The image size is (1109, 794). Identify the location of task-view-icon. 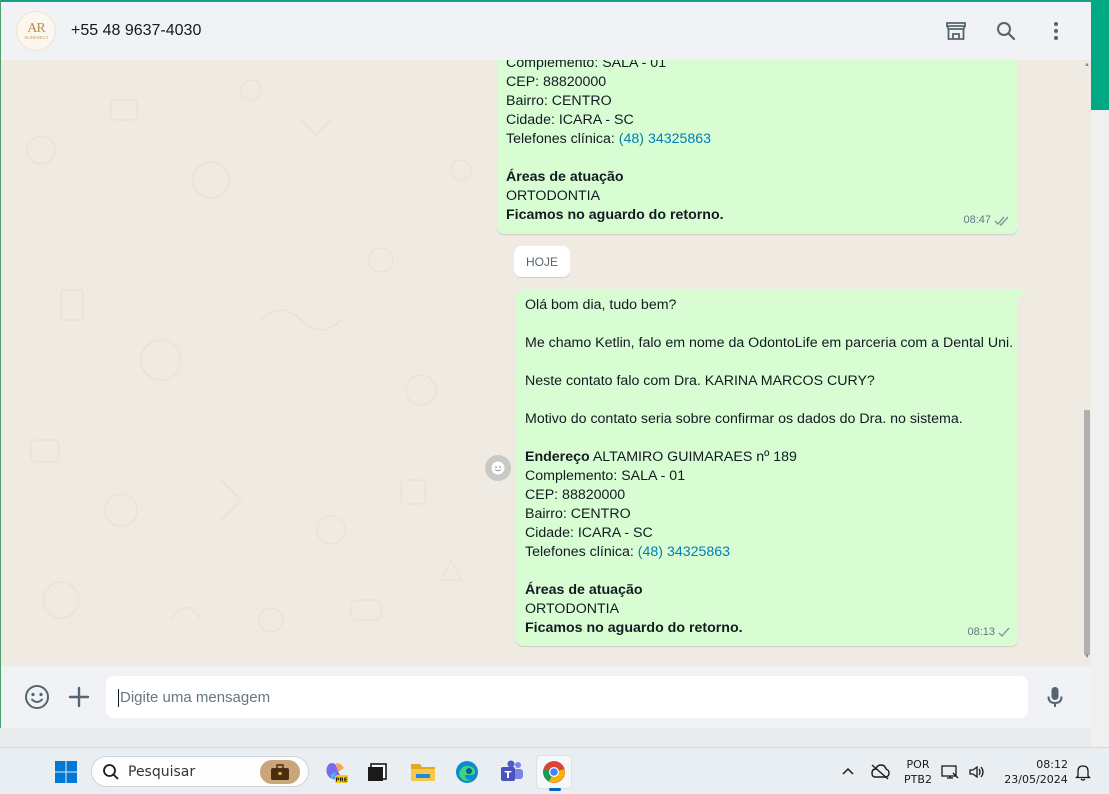
(377, 772).